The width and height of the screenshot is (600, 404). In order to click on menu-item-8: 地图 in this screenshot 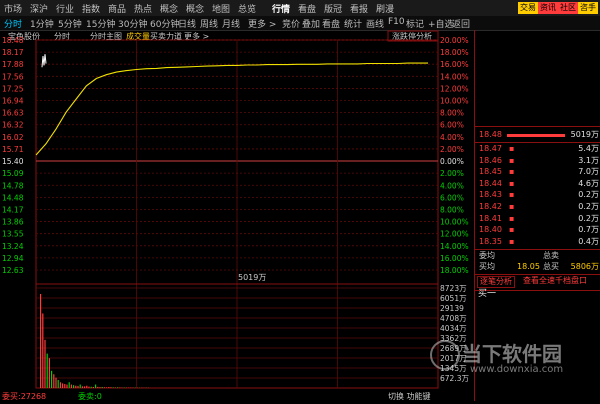, I will do `click(221, 8)`.